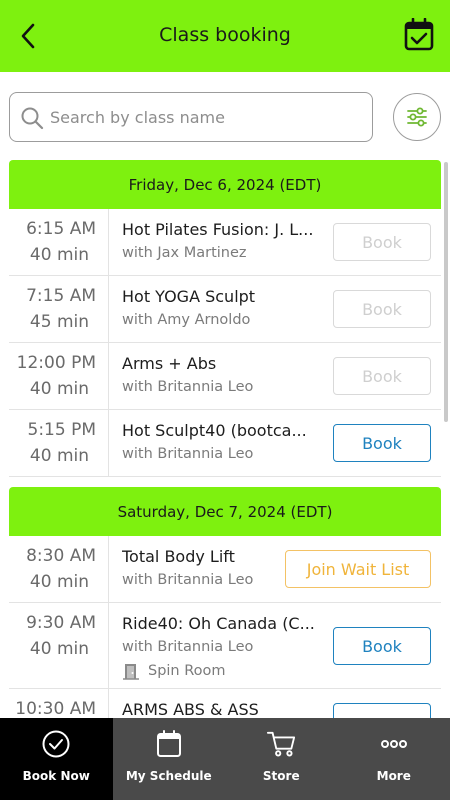 Image resolution: width=450 pixels, height=800 pixels. I want to click on class-time: 5:15 PM, so click(62, 430).